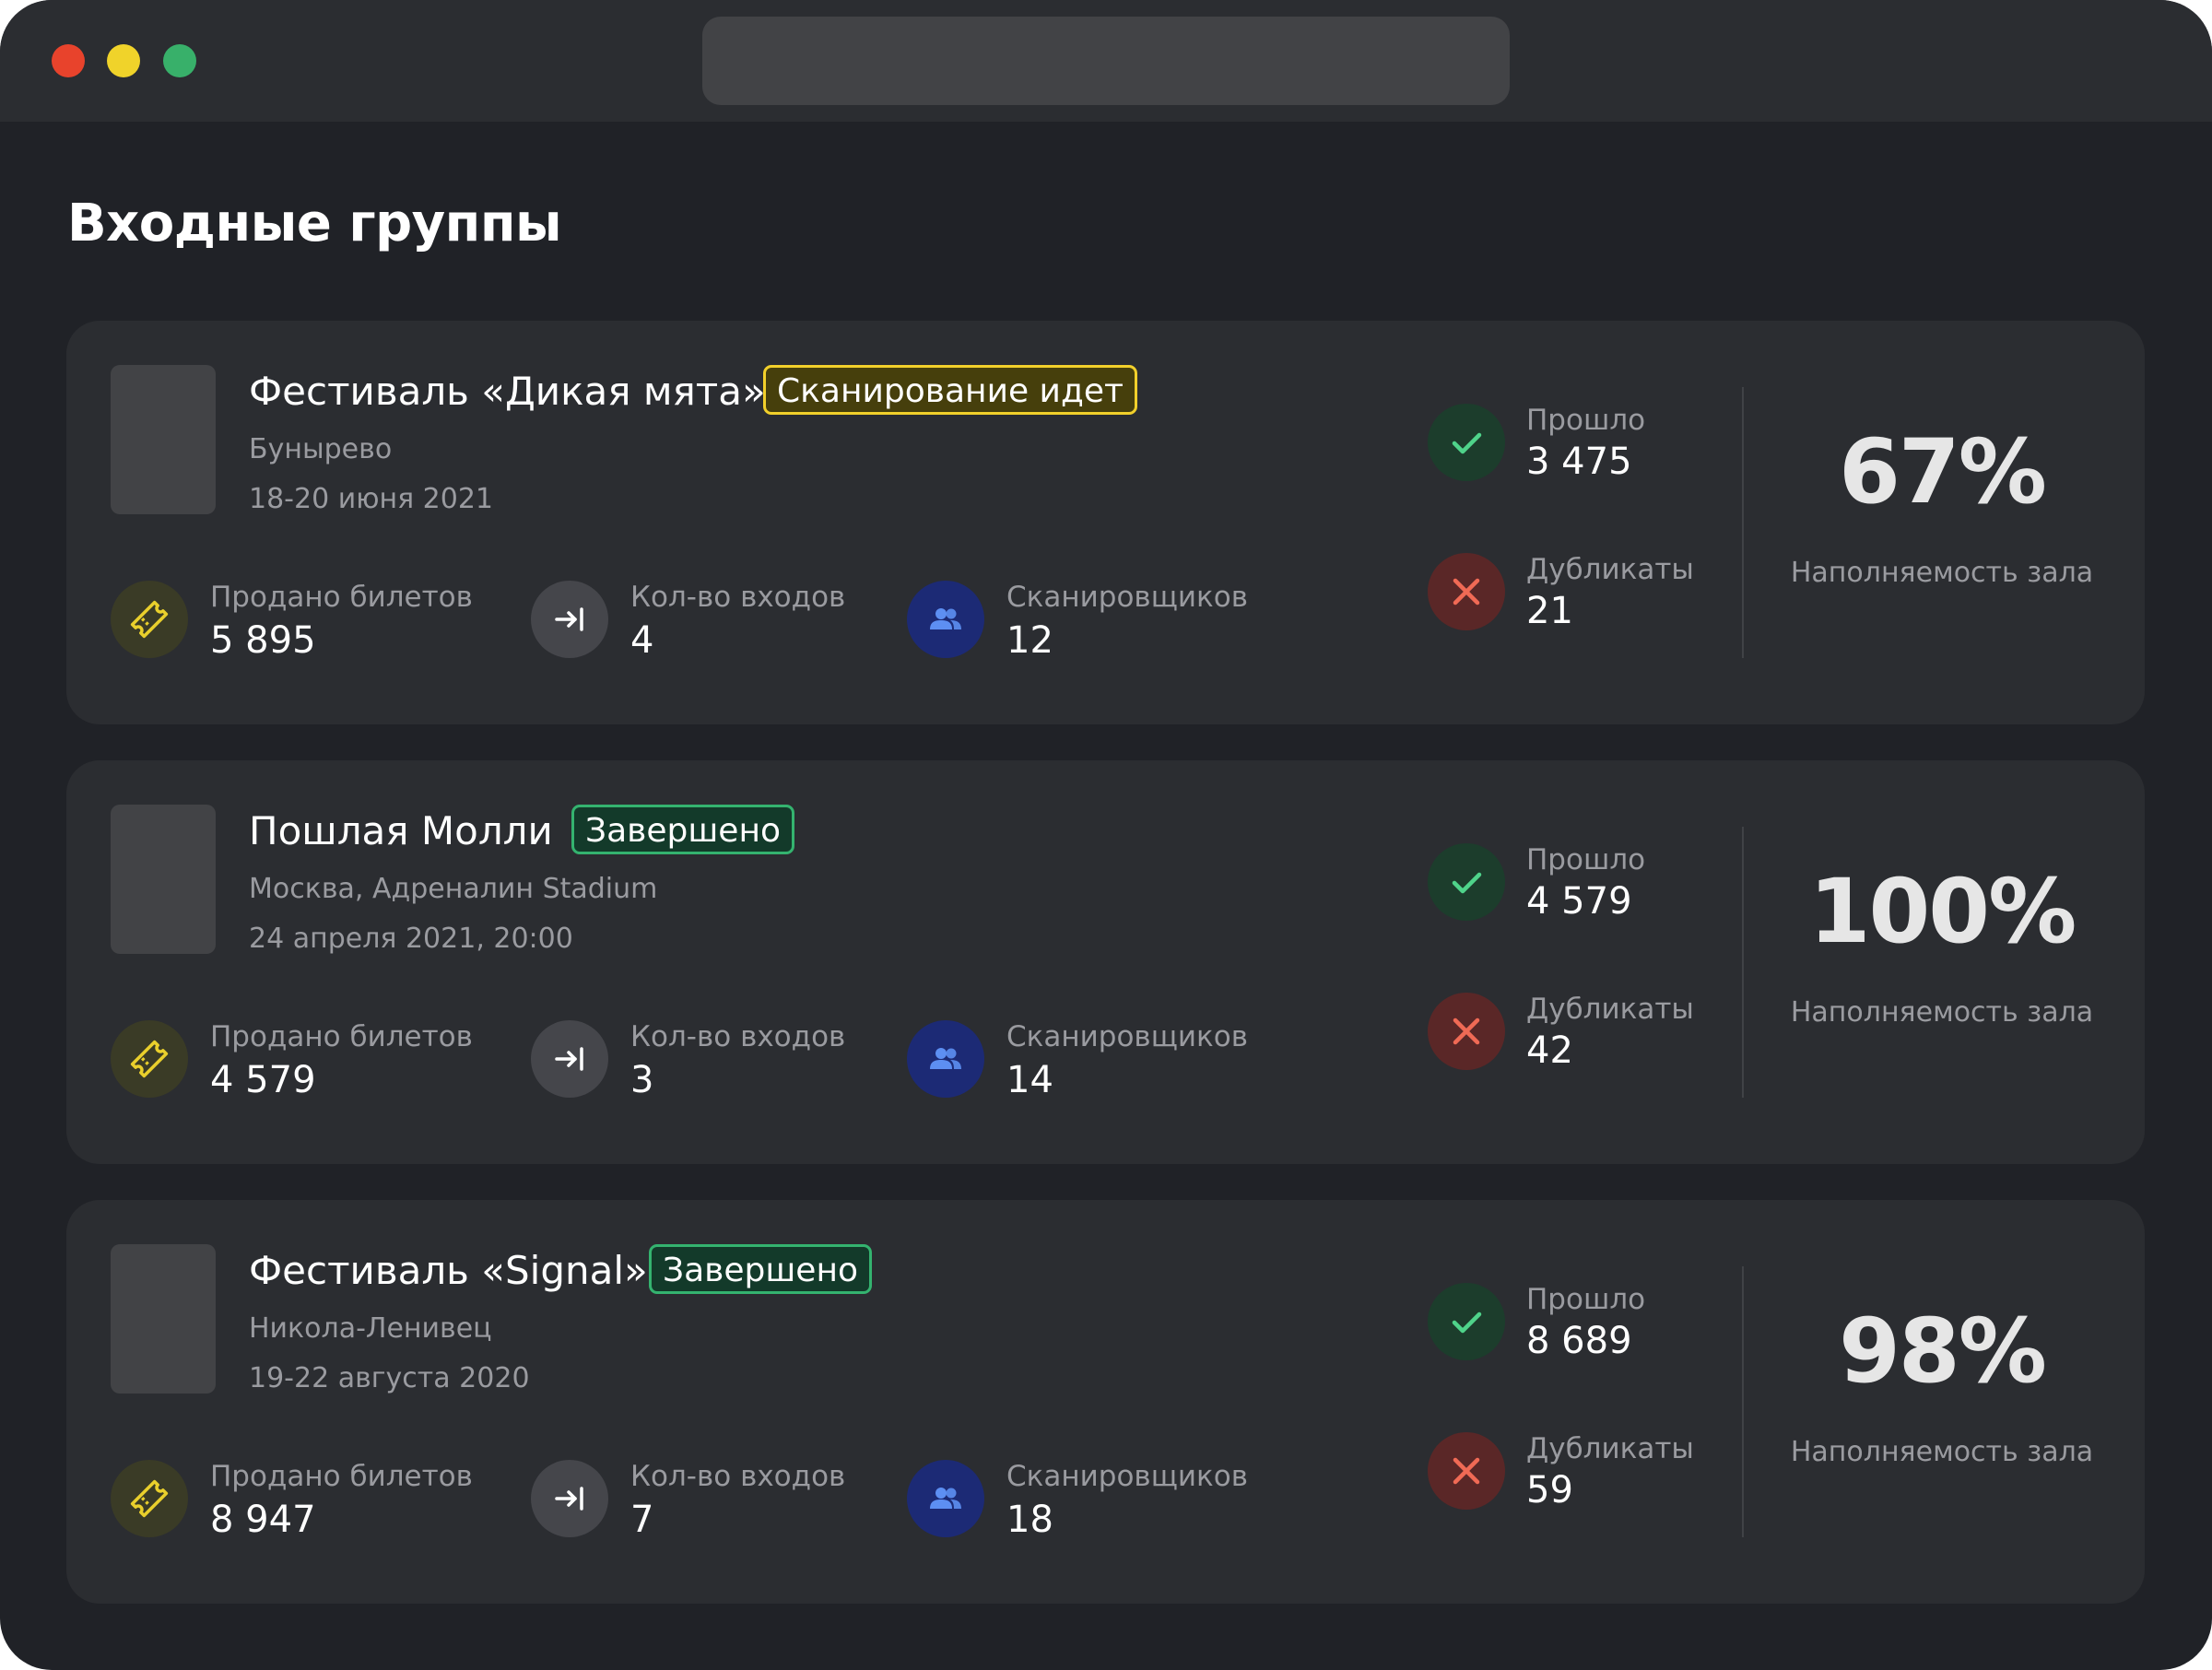 The image size is (2212, 1670). Describe the element at coordinates (401, 830) in the screenshot. I see `event-name: Пошлая Молли` at that location.